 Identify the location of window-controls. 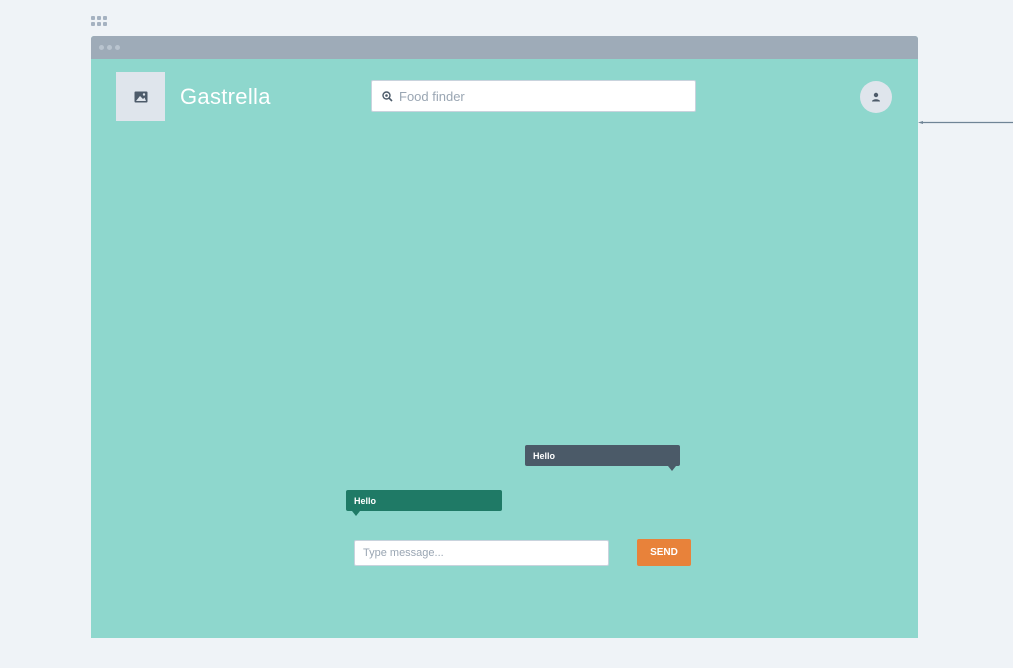
(109, 47).